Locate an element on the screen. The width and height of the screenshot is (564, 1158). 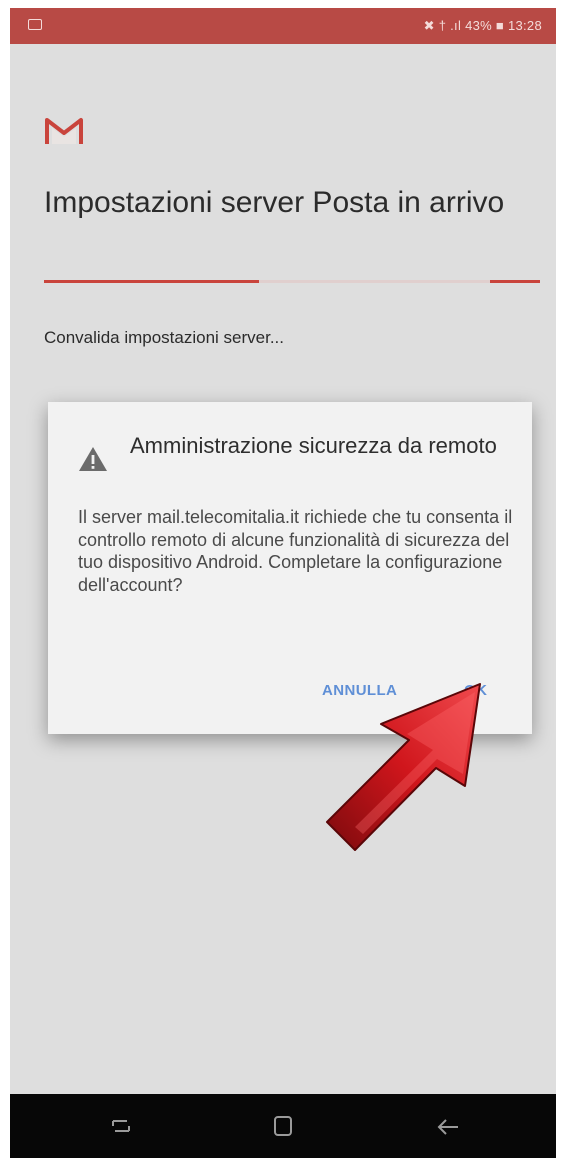
navigation-bar is located at coordinates (283, 1126).